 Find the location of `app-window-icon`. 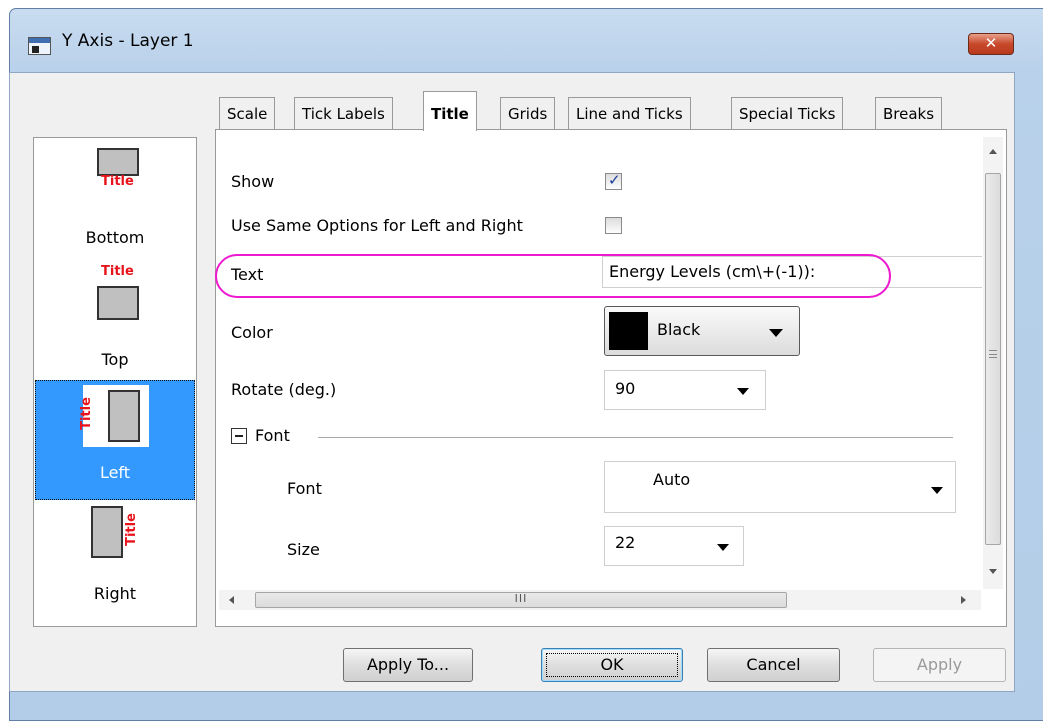

app-window-icon is located at coordinates (39, 46).